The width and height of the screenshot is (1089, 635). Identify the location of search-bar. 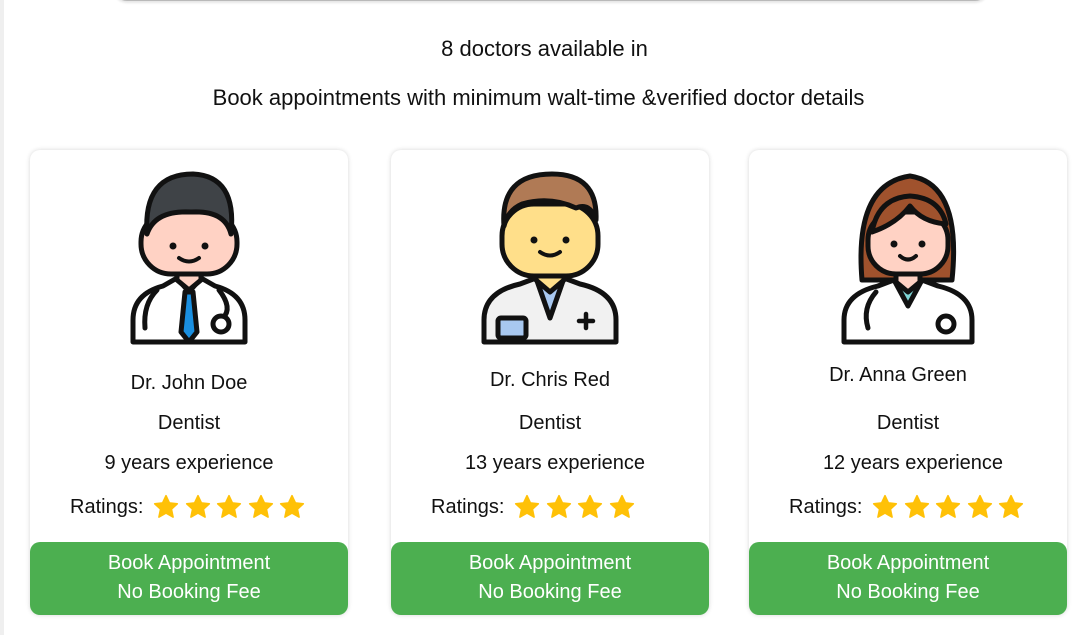
(551, 0).